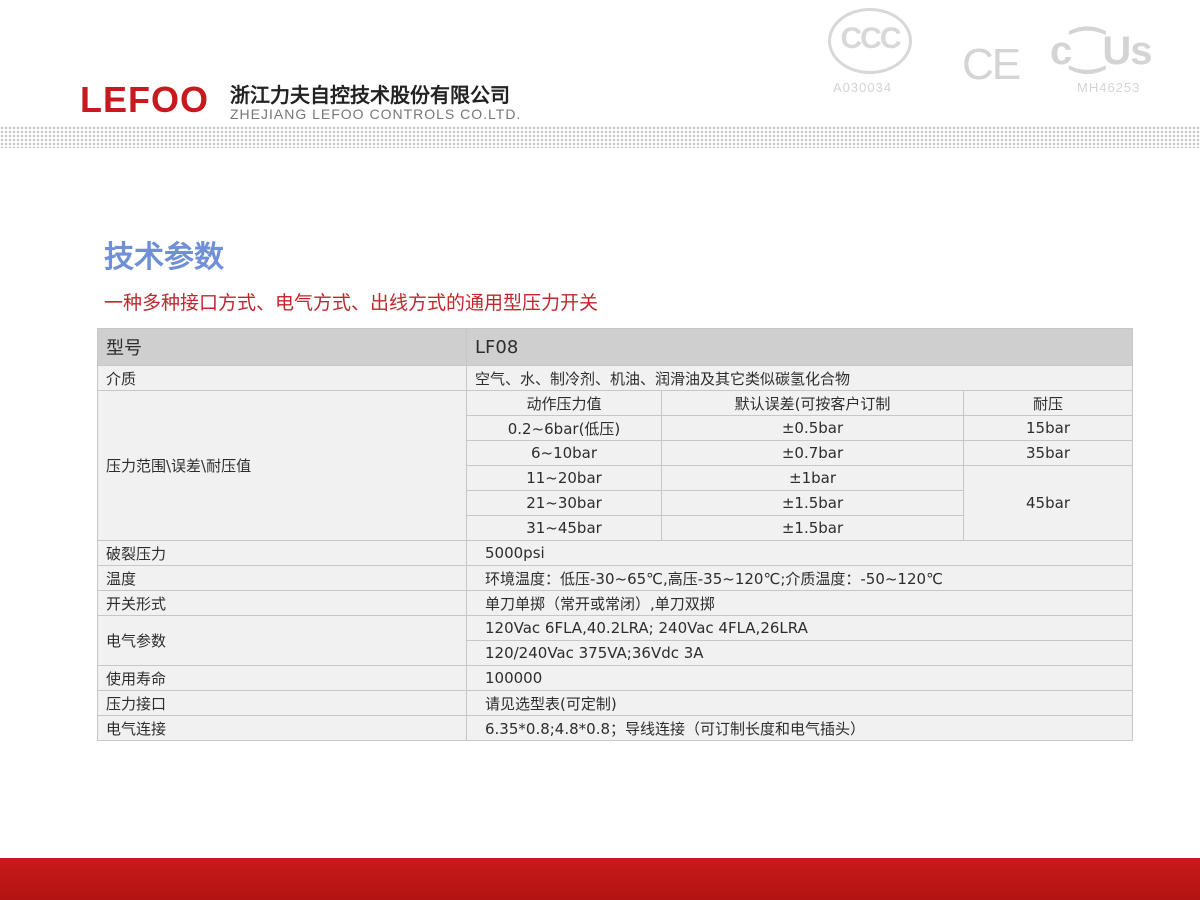 This screenshot has width=1200, height=900. I want to click on medium-value: 空气、水、制冷剂、机油、润滑油及其它类似碳氢化合物, so click(799, 378).